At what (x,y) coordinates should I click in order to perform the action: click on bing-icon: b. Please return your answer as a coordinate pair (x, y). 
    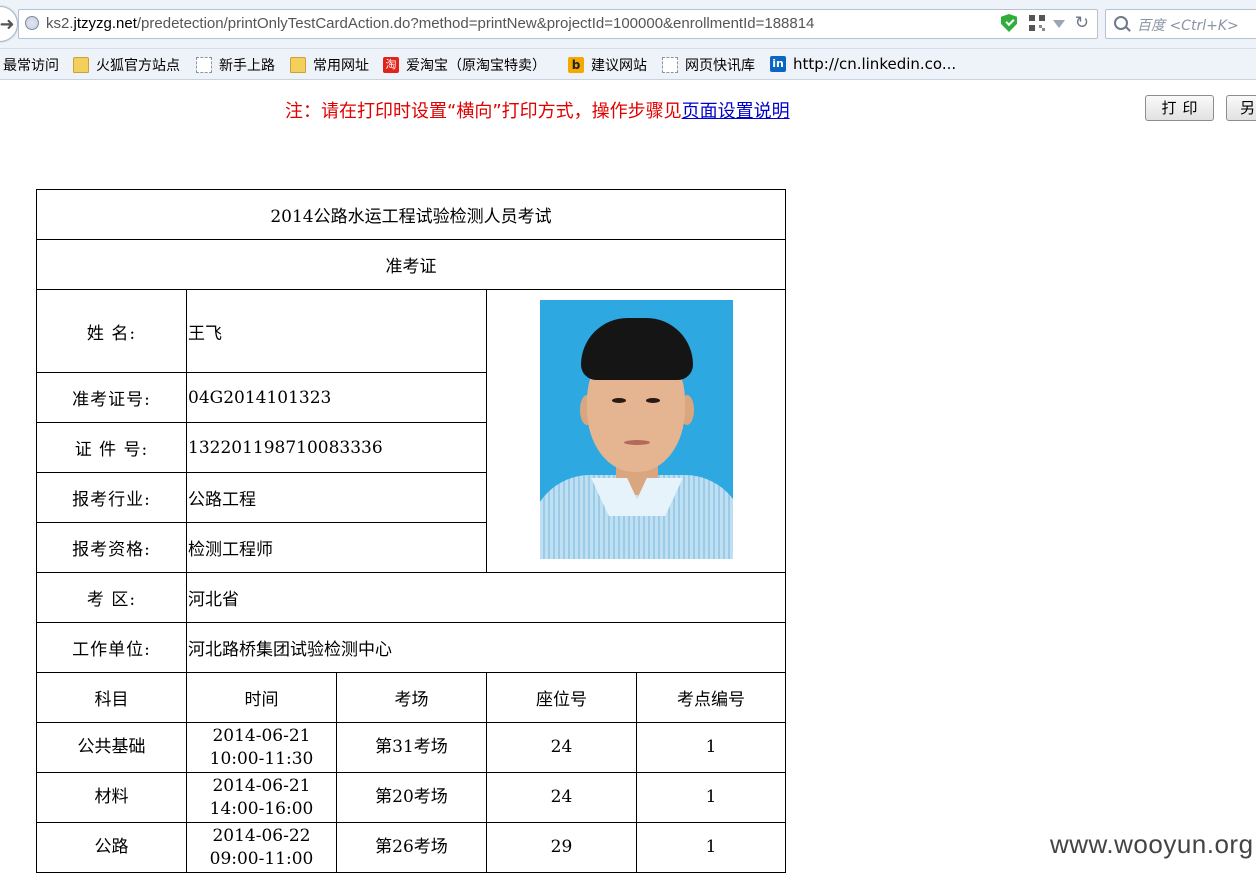
    Looking at the image, I should click on (576, 65).